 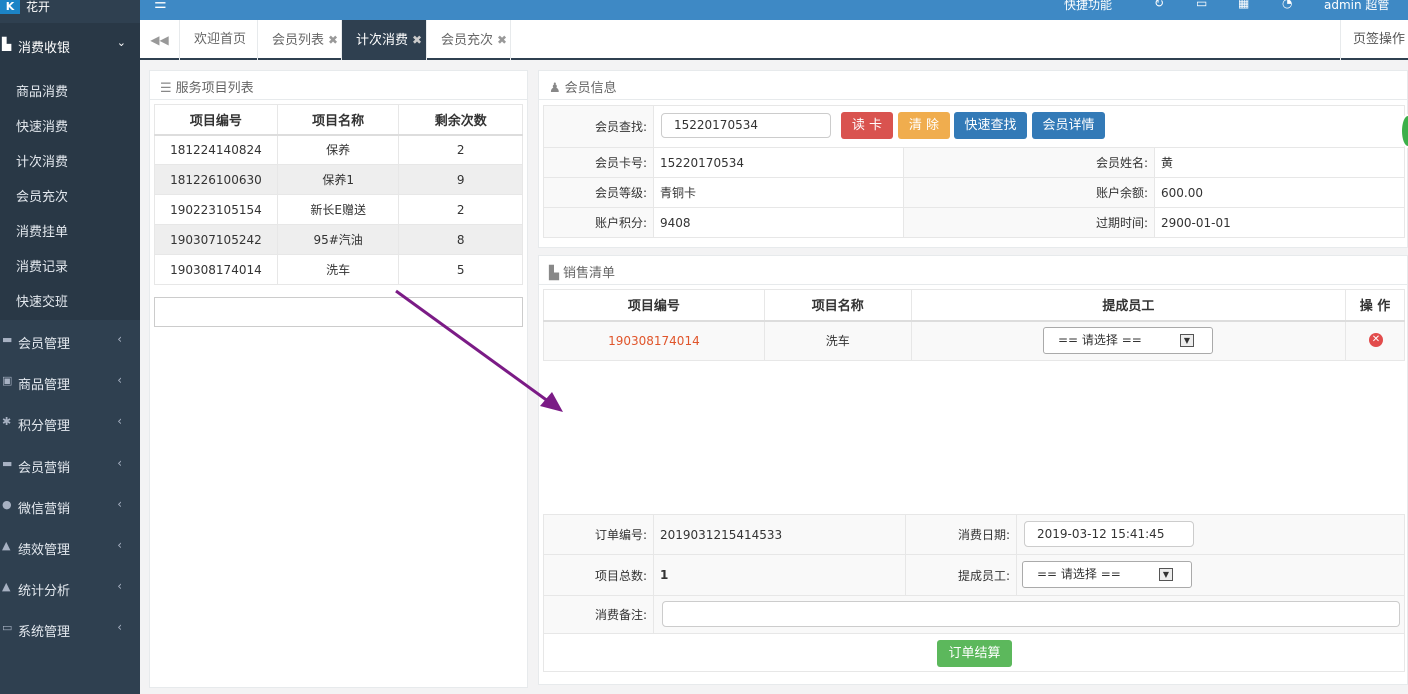 What do you see at coordinates (474, 347) in the screenshot?
I see `arrow-line` at bounding box center [474, 347].